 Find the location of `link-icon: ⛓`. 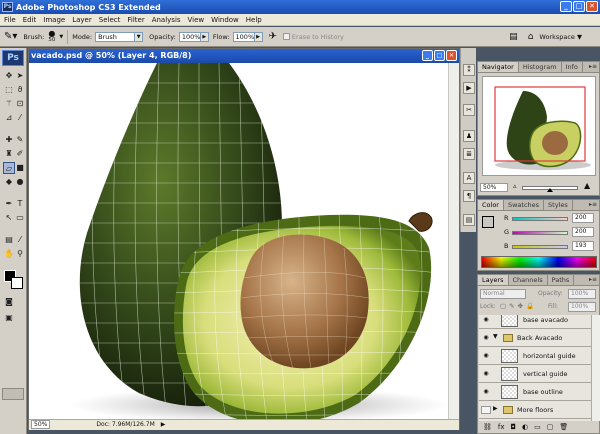

link-icon: ⛓ is located at coordinates (487, 427).